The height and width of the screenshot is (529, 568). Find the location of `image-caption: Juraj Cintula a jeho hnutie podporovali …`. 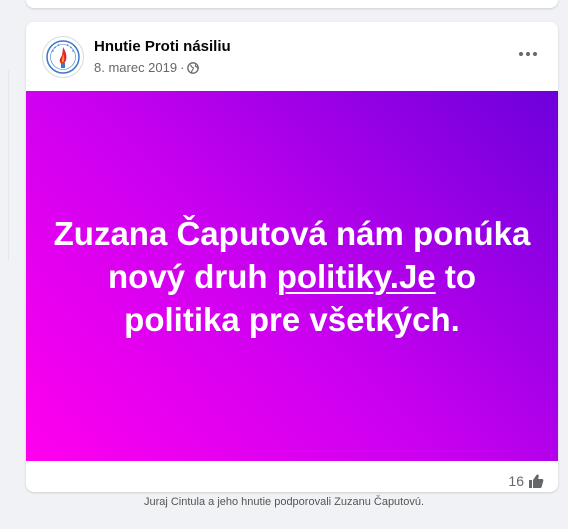

image-caption: Juraj Cintula a jeho hnutie podporovali … is located at coordinates (284, 502).